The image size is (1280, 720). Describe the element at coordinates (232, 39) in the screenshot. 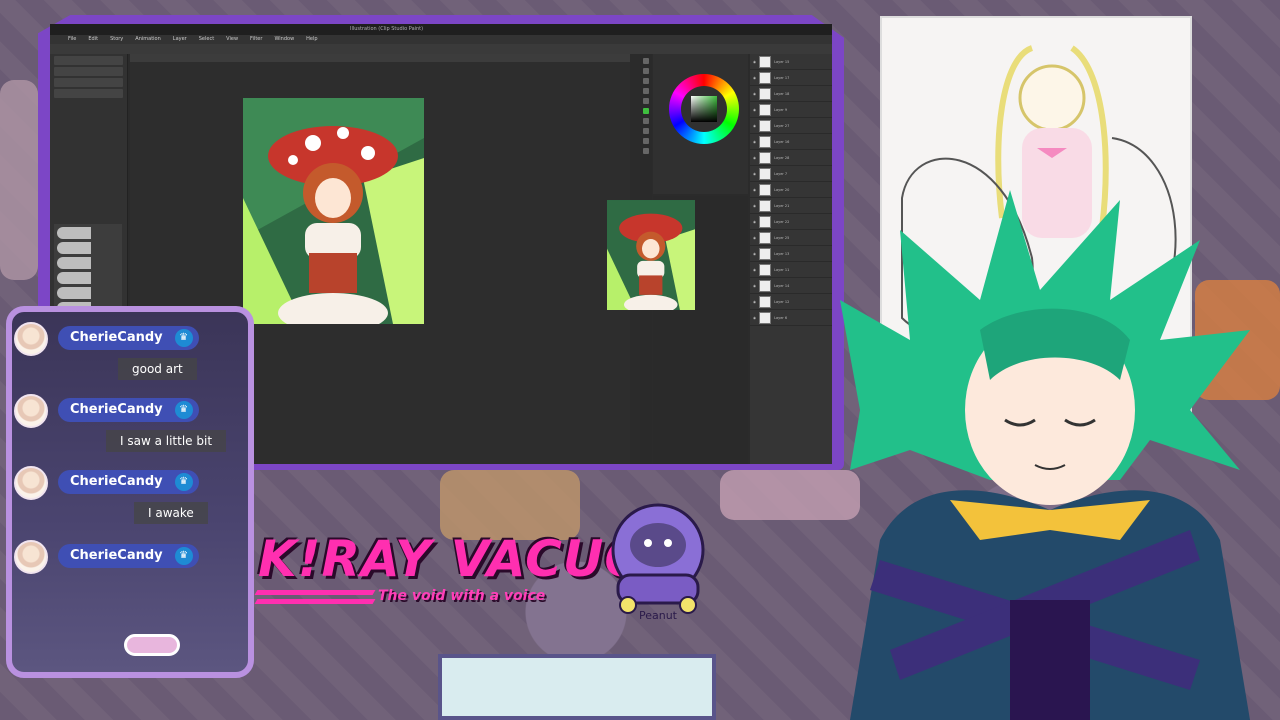

I see `menu-view: View` at that location.